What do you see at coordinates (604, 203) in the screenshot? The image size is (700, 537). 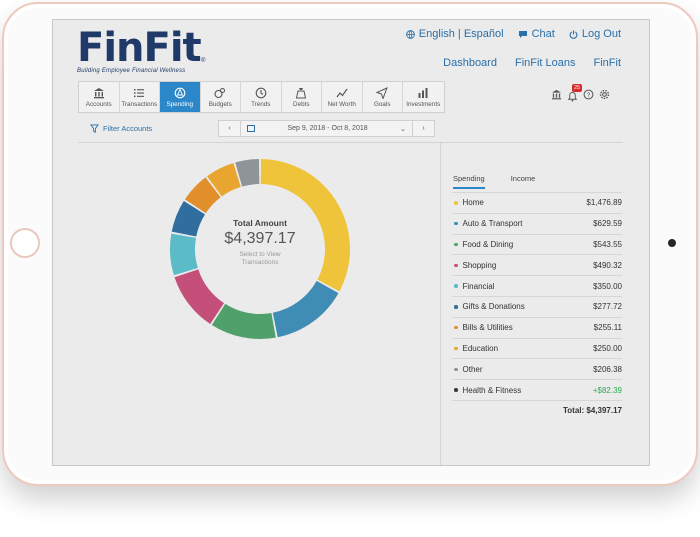 I see `category-amount: $1,476.89` at bounding box center [604, 203].